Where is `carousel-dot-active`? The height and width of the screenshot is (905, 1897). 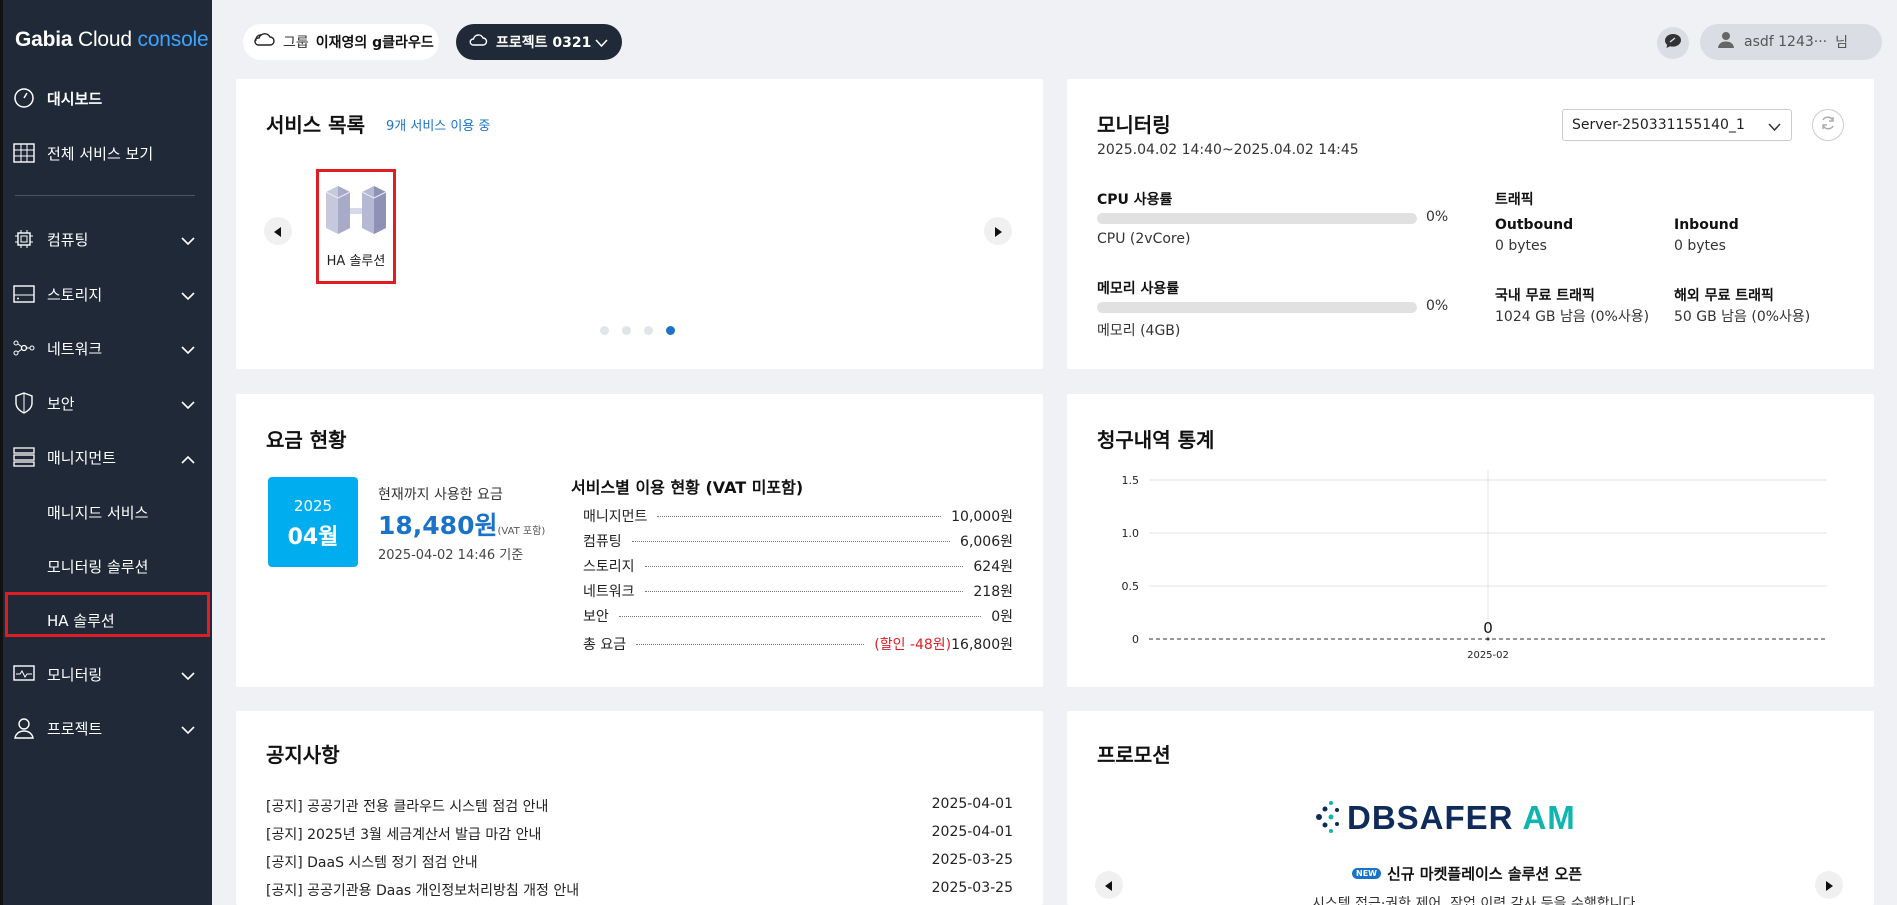 carousel-dot-active is located at coordinates (670, 330).